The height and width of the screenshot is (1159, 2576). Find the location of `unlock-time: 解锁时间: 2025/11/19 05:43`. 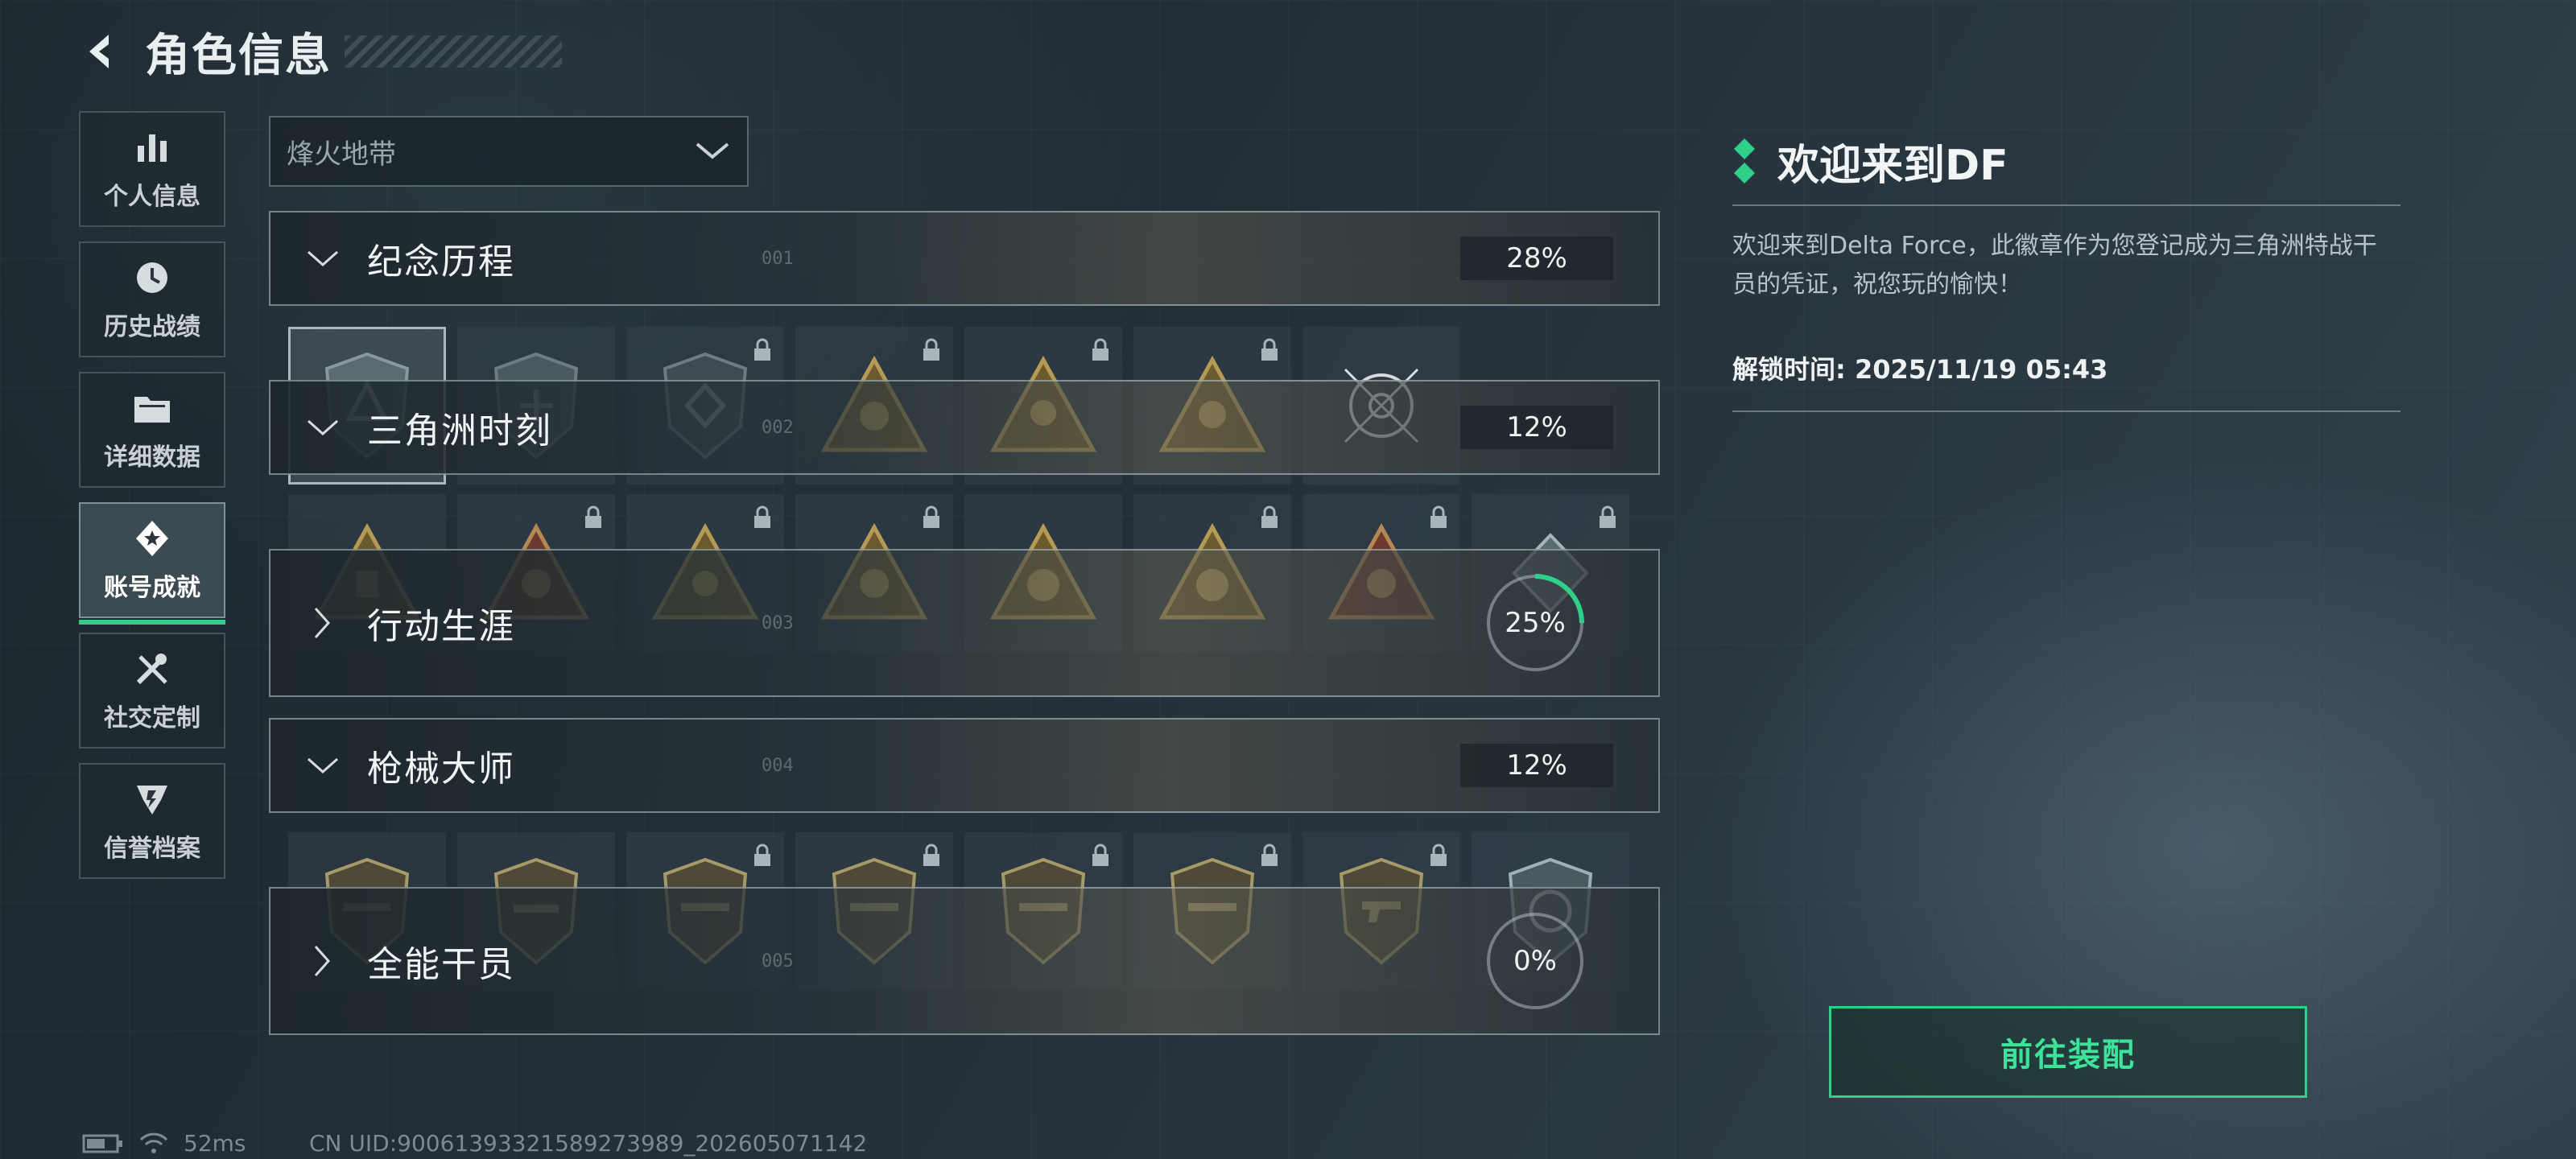

unlock-time: 解锁时间: 2025/11/19 05:43 is located at coordinates (1920, 369).